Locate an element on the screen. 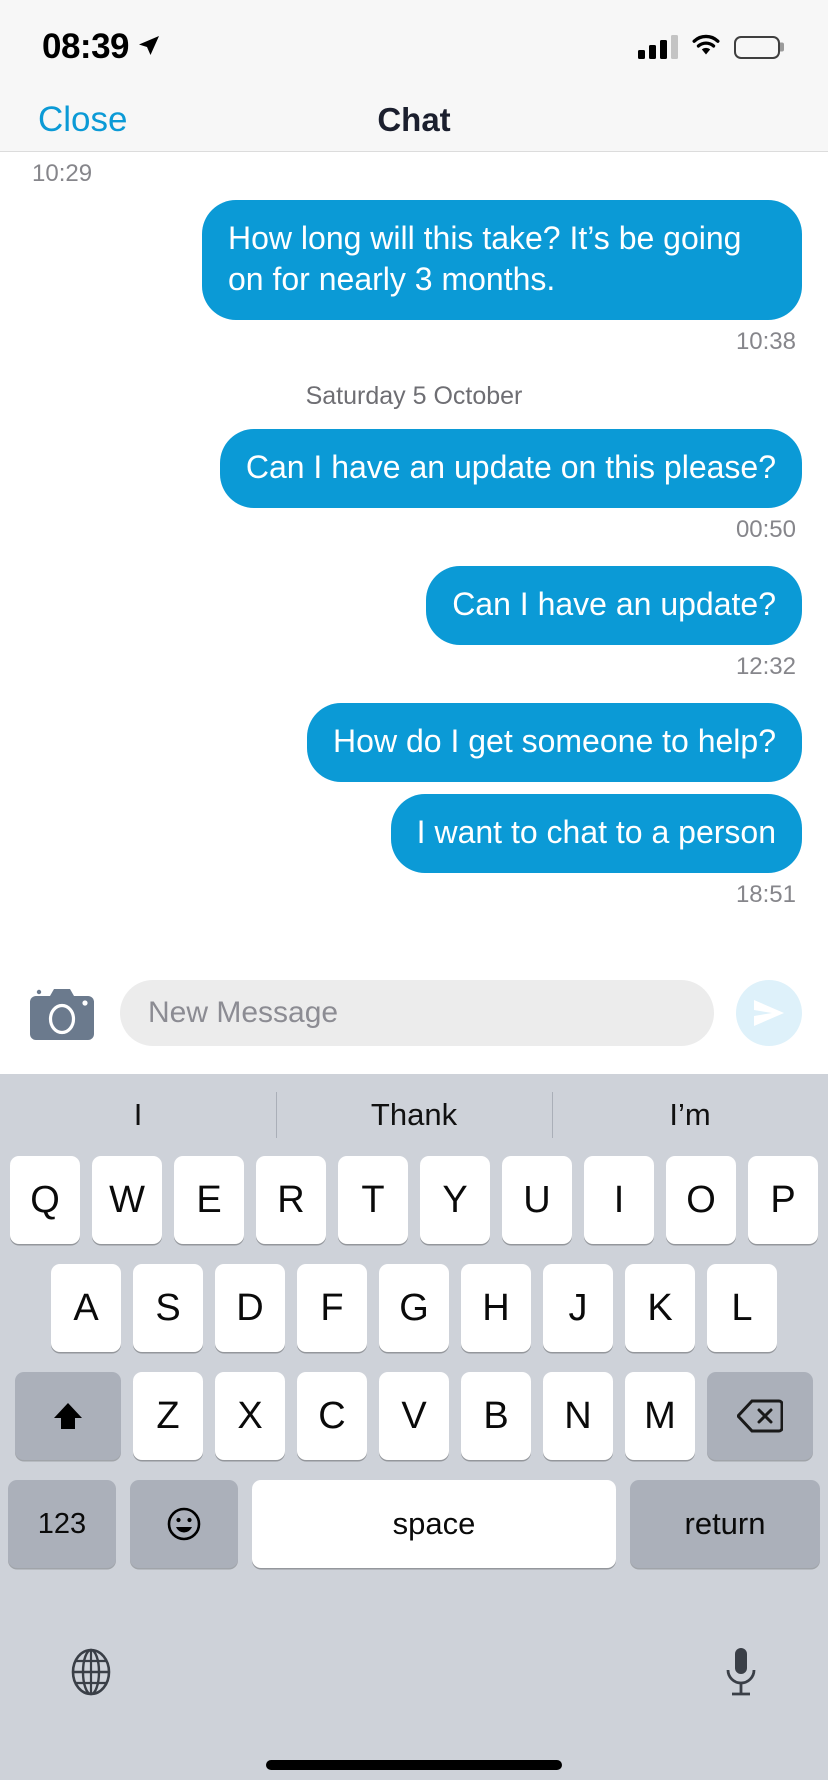 The height and width of the screenshot is (1792, 828). key-h: H is located at coordinates (496, 1308).